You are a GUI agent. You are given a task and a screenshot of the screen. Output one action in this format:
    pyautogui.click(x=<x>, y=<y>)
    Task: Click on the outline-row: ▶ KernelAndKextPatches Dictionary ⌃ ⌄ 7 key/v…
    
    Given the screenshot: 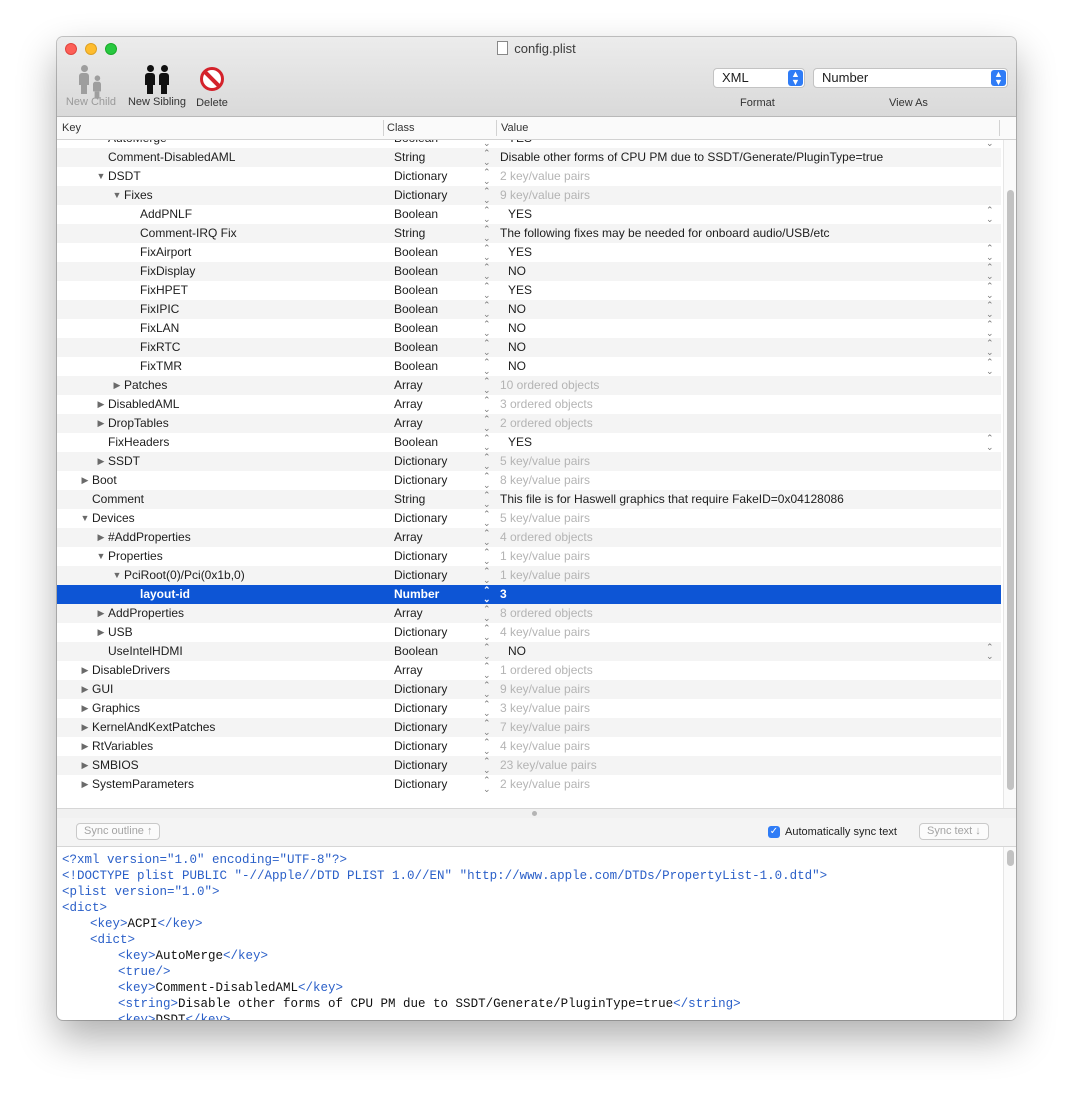 What is the action you would take?
    pyautogui.click(x=529, y=727)
    